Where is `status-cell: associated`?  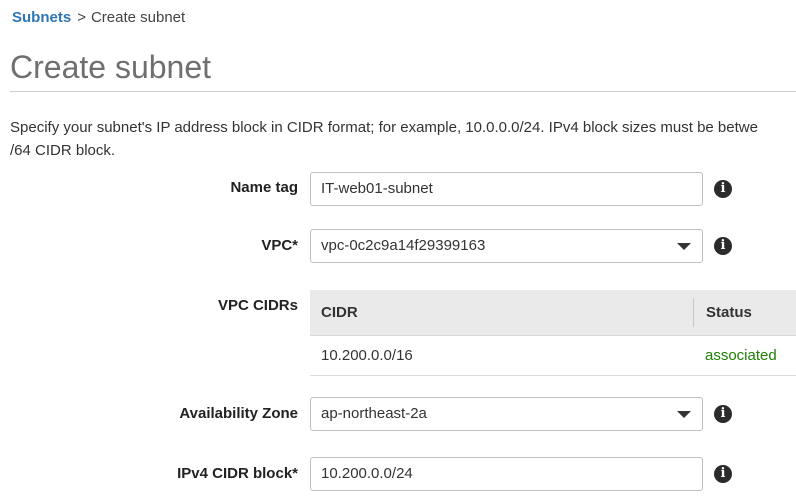
status-cell: associated is located at coordinates (741, 355).